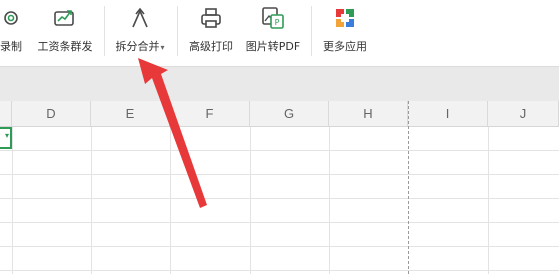  I want to click on record-label: 录制, so click(11, 46).